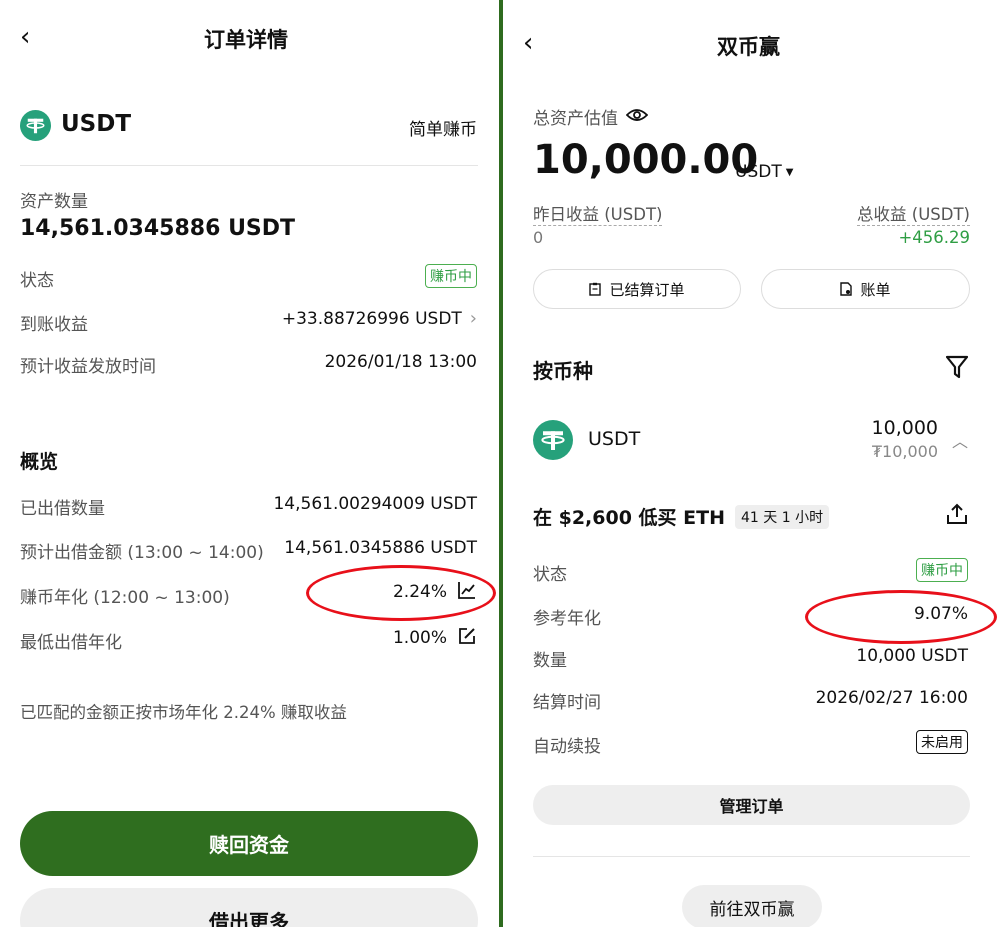  What do you see at coordinates (942, 742) in the screenshot?
I see `auto-reinvest-badge: 未启用` at bounding box center [942, 742].